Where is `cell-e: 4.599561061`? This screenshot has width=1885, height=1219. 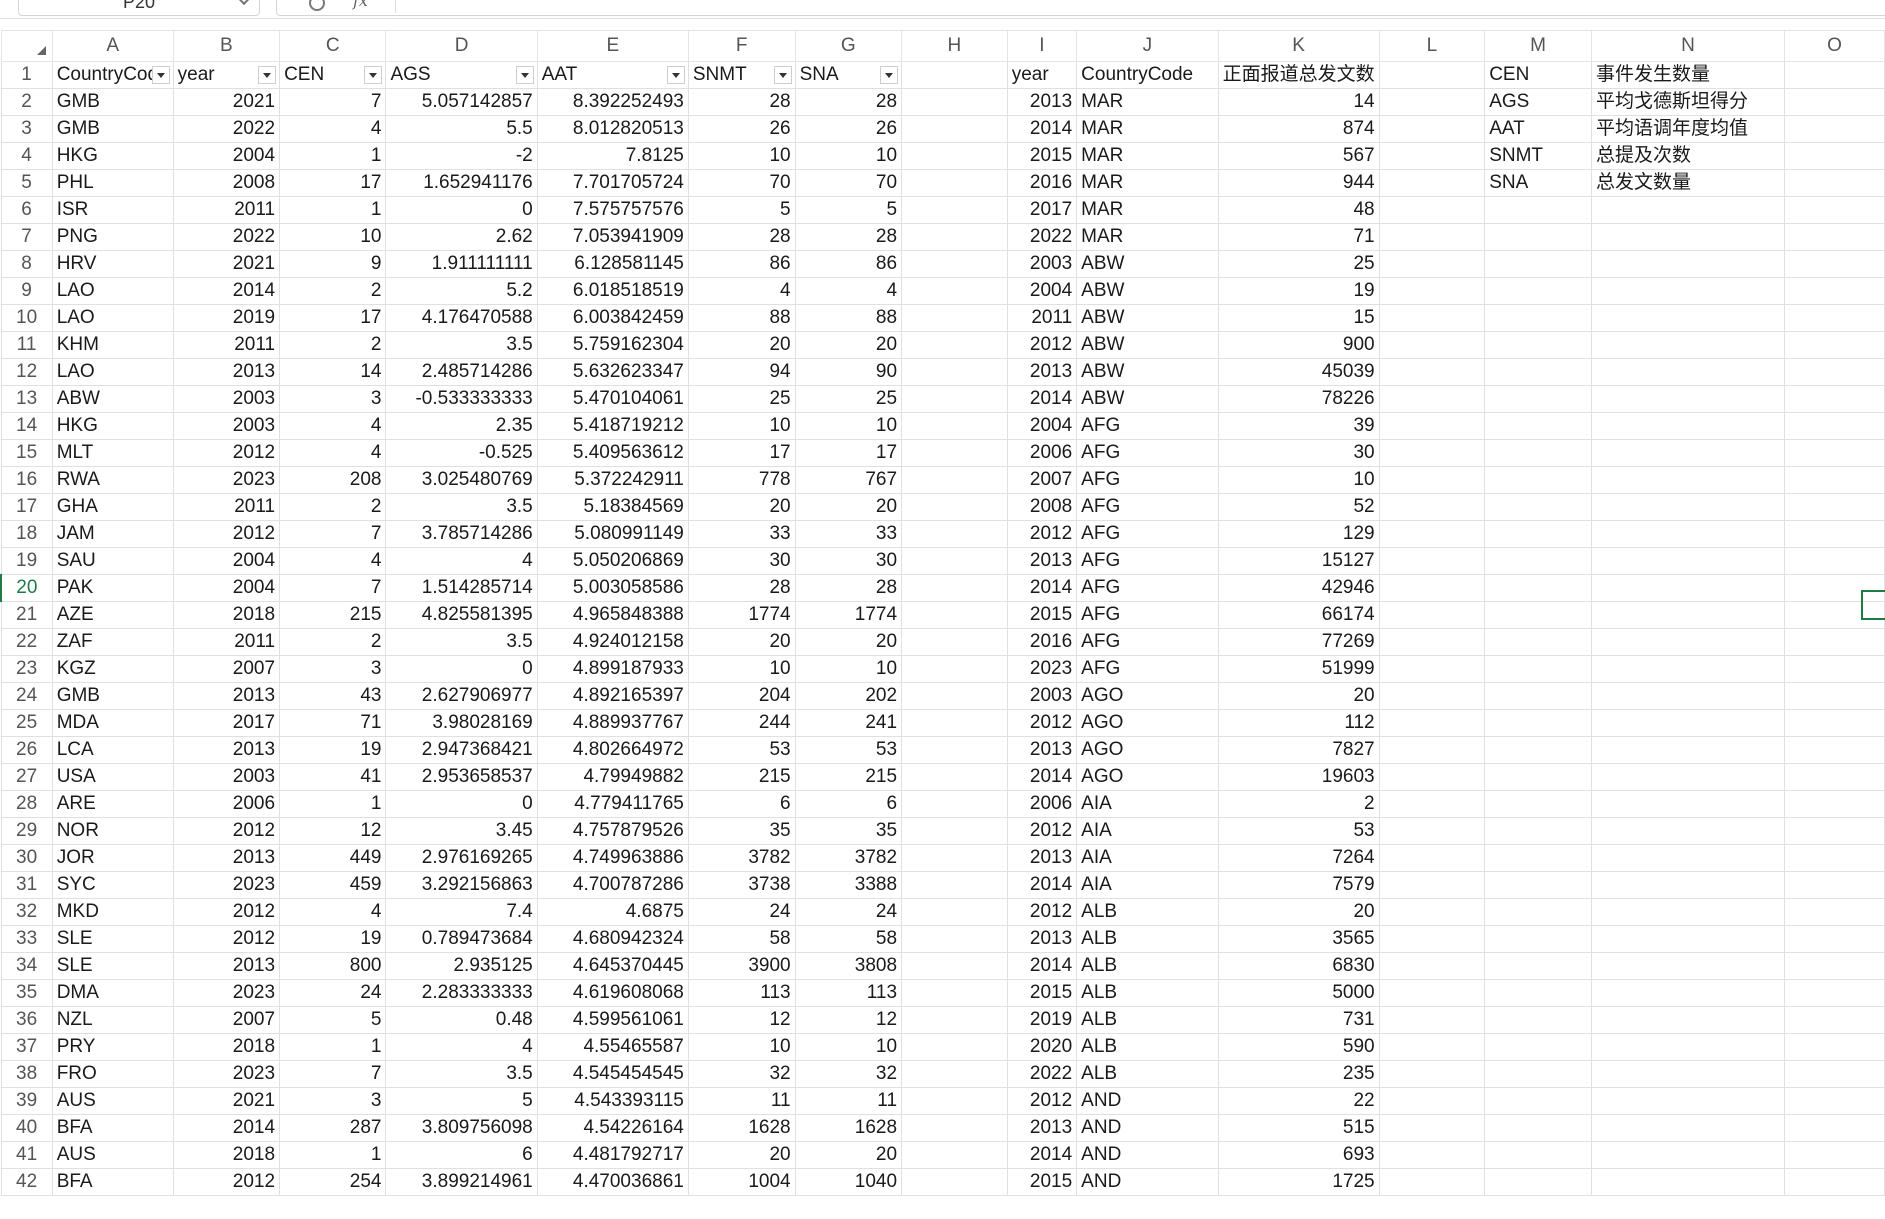
cell-e: 4.599561061 is located at coordinates (612, 1020).